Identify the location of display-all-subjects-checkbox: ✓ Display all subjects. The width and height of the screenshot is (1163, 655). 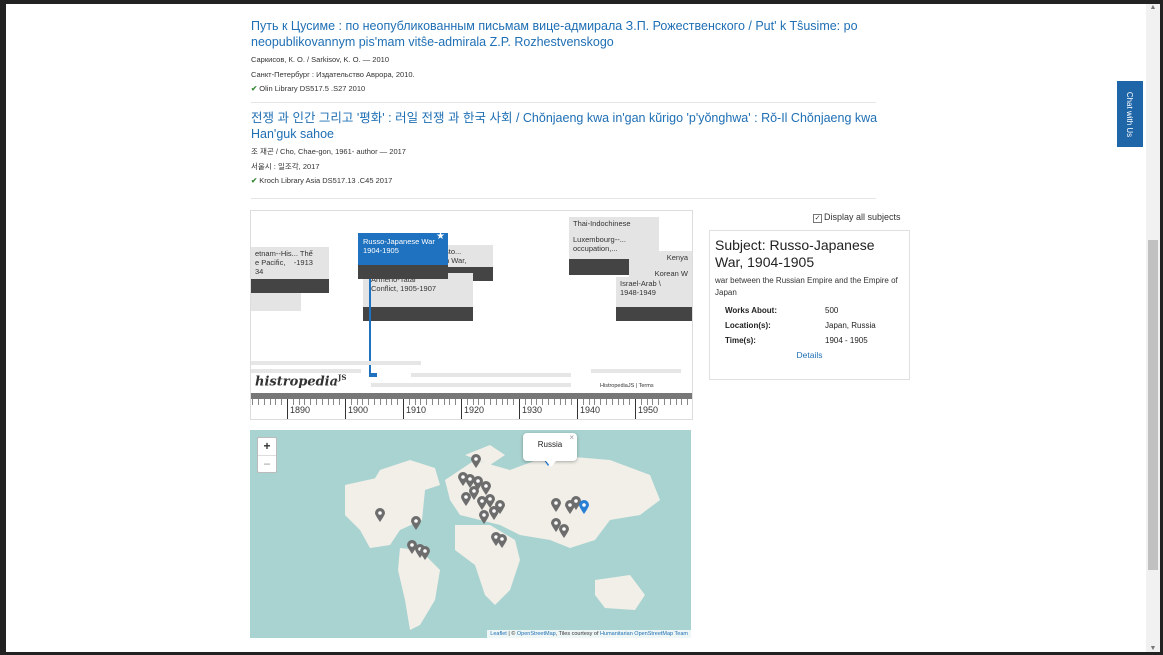
(857, 217).